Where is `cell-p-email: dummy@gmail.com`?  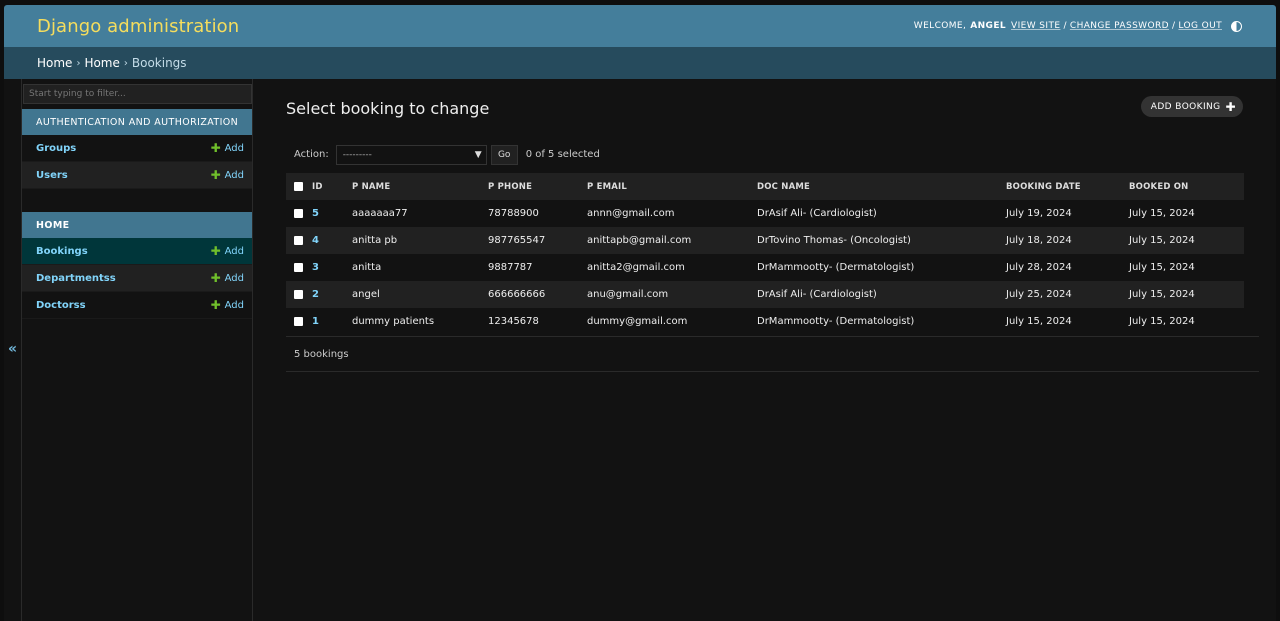
cell-p-email: dummy@gmail.com is located at coordinates (637, 321).